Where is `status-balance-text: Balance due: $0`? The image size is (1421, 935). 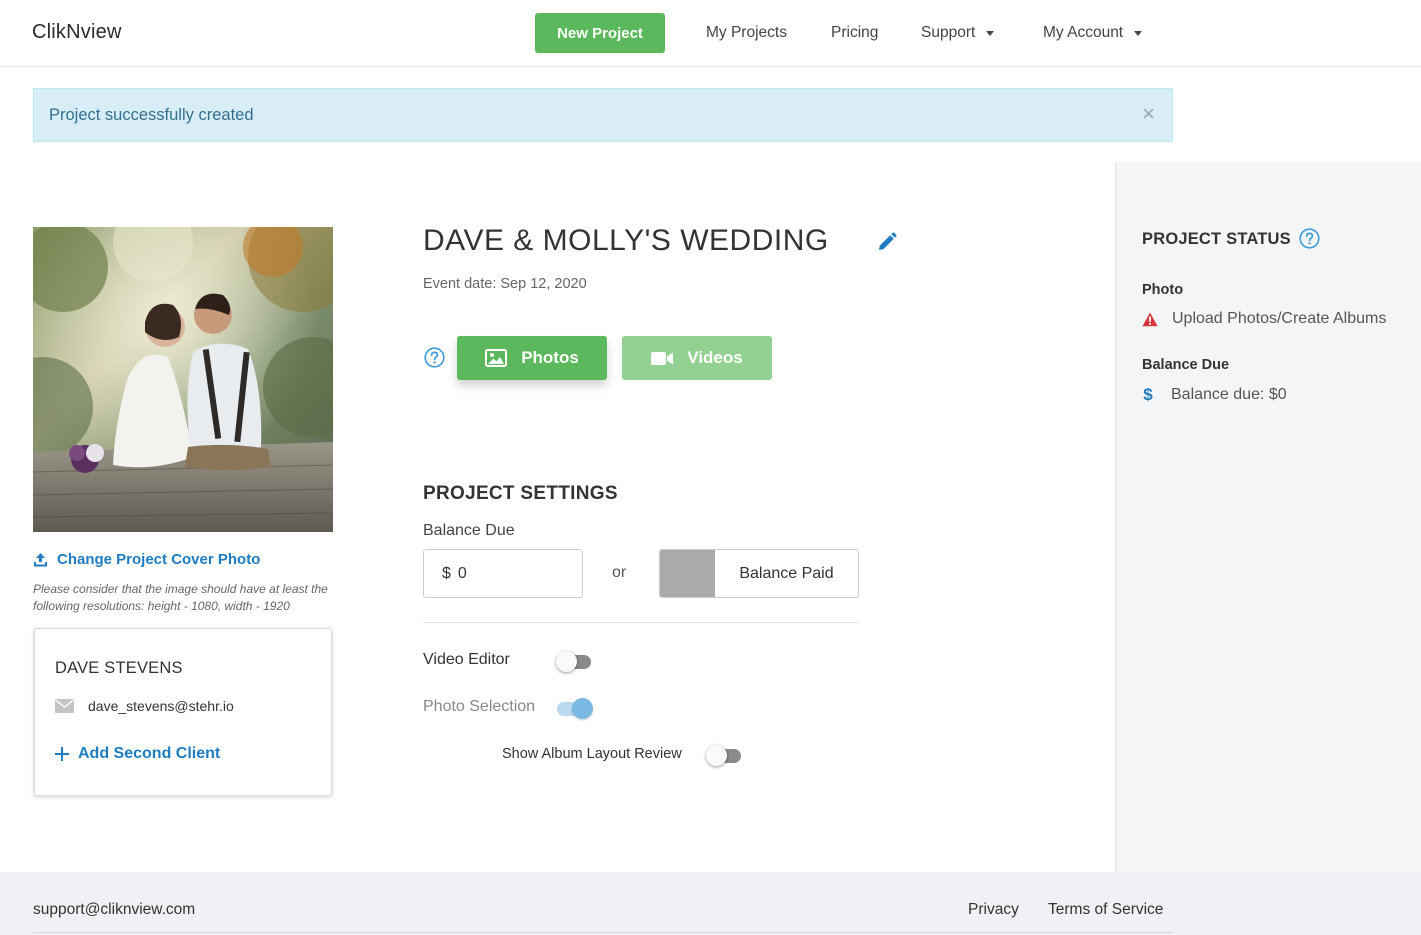 status-balance-text: Balance due: $0 is located at coordinates (1229, 394).